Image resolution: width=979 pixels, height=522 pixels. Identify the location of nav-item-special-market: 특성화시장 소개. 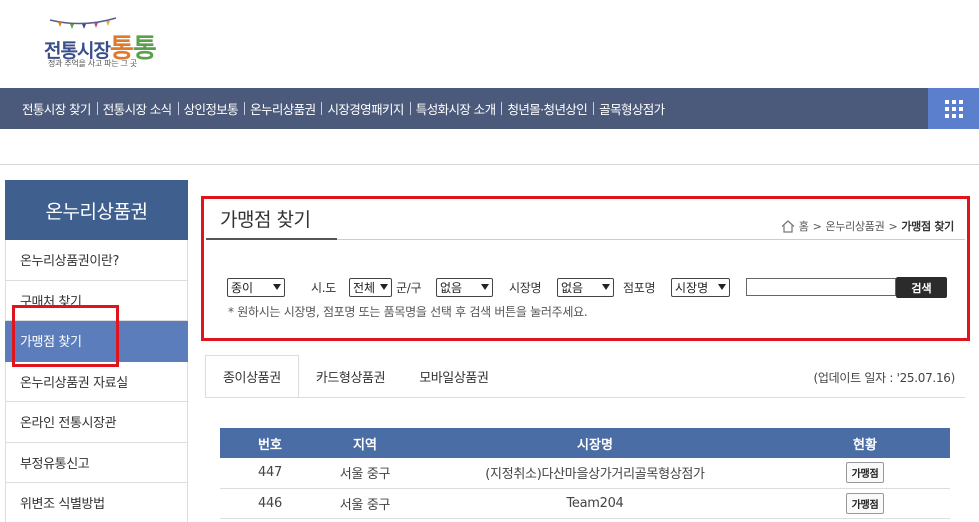
(455, 108).